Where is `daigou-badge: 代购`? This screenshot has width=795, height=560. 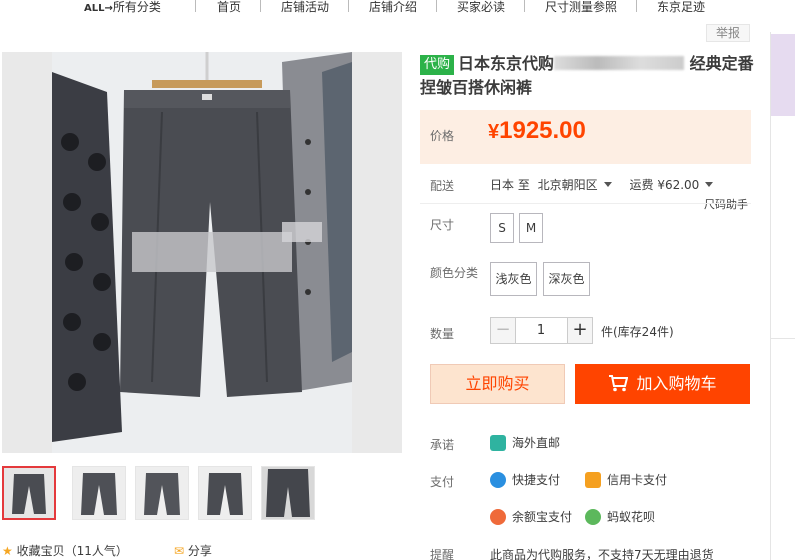
daigou-badge: 代购 is located at coordinates (437, 65).